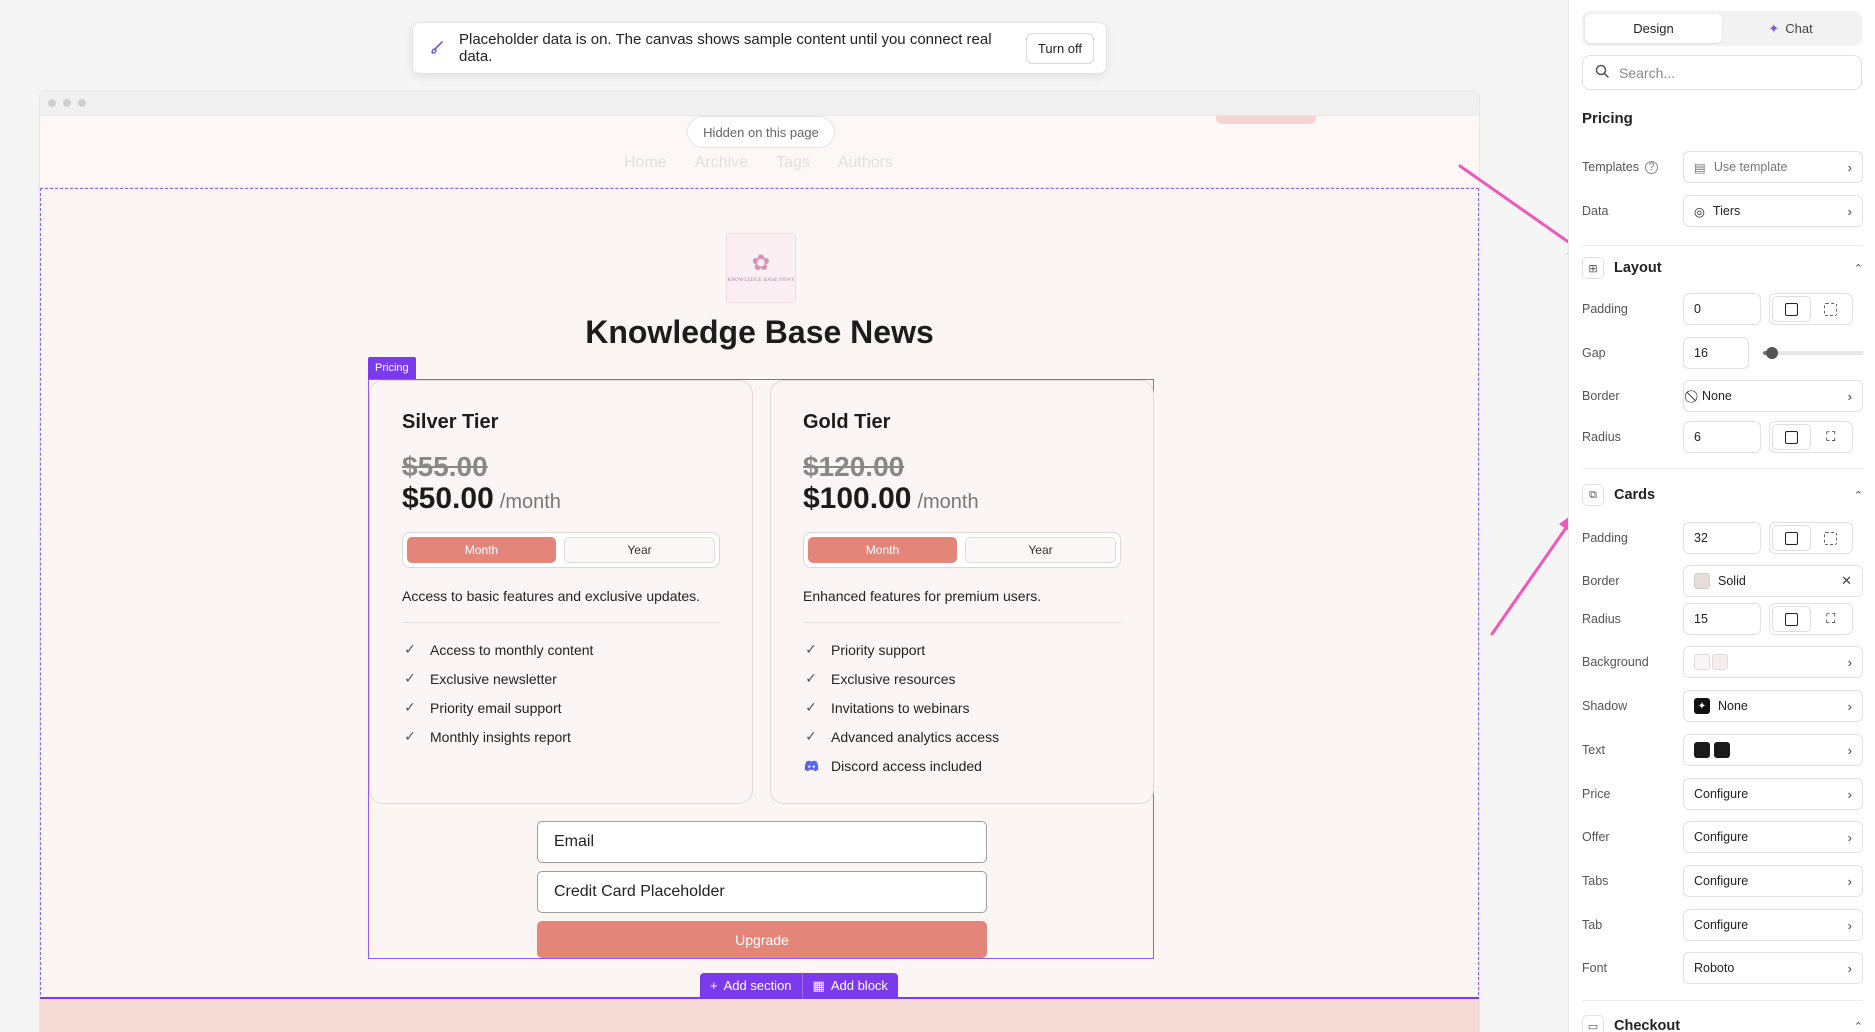 This screenshot has width=1875, height=1032. I want to click on tab-chat: ✦ Chat, so click(1790, 28).